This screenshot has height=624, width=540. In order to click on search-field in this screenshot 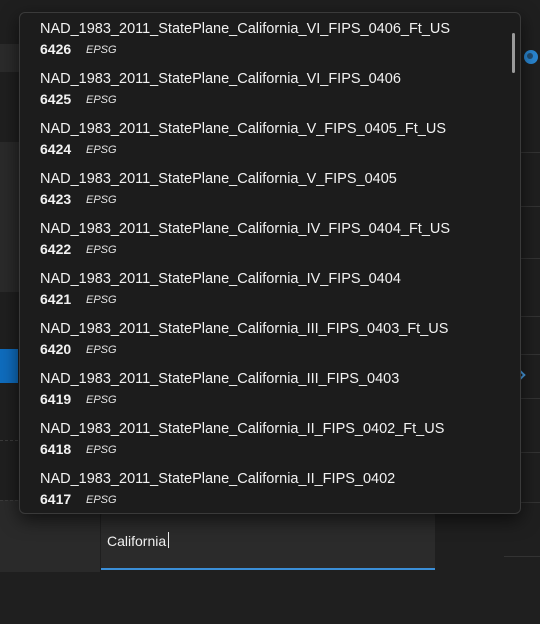, I will do `click(268, 541)`.